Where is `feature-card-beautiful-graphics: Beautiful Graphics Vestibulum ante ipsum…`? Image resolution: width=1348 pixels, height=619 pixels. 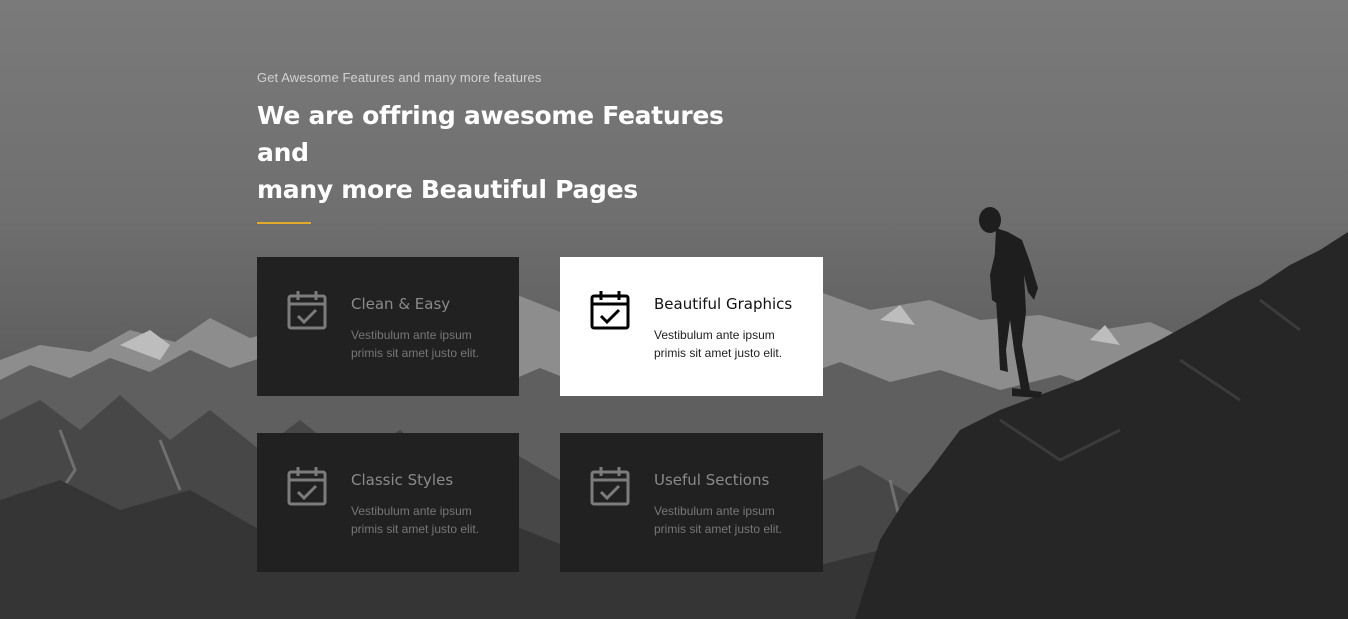 feature-card-beautiful-graphics: Beautiful Graphics Vestibulum ante ipsum… is located at coordinates (691, 326).